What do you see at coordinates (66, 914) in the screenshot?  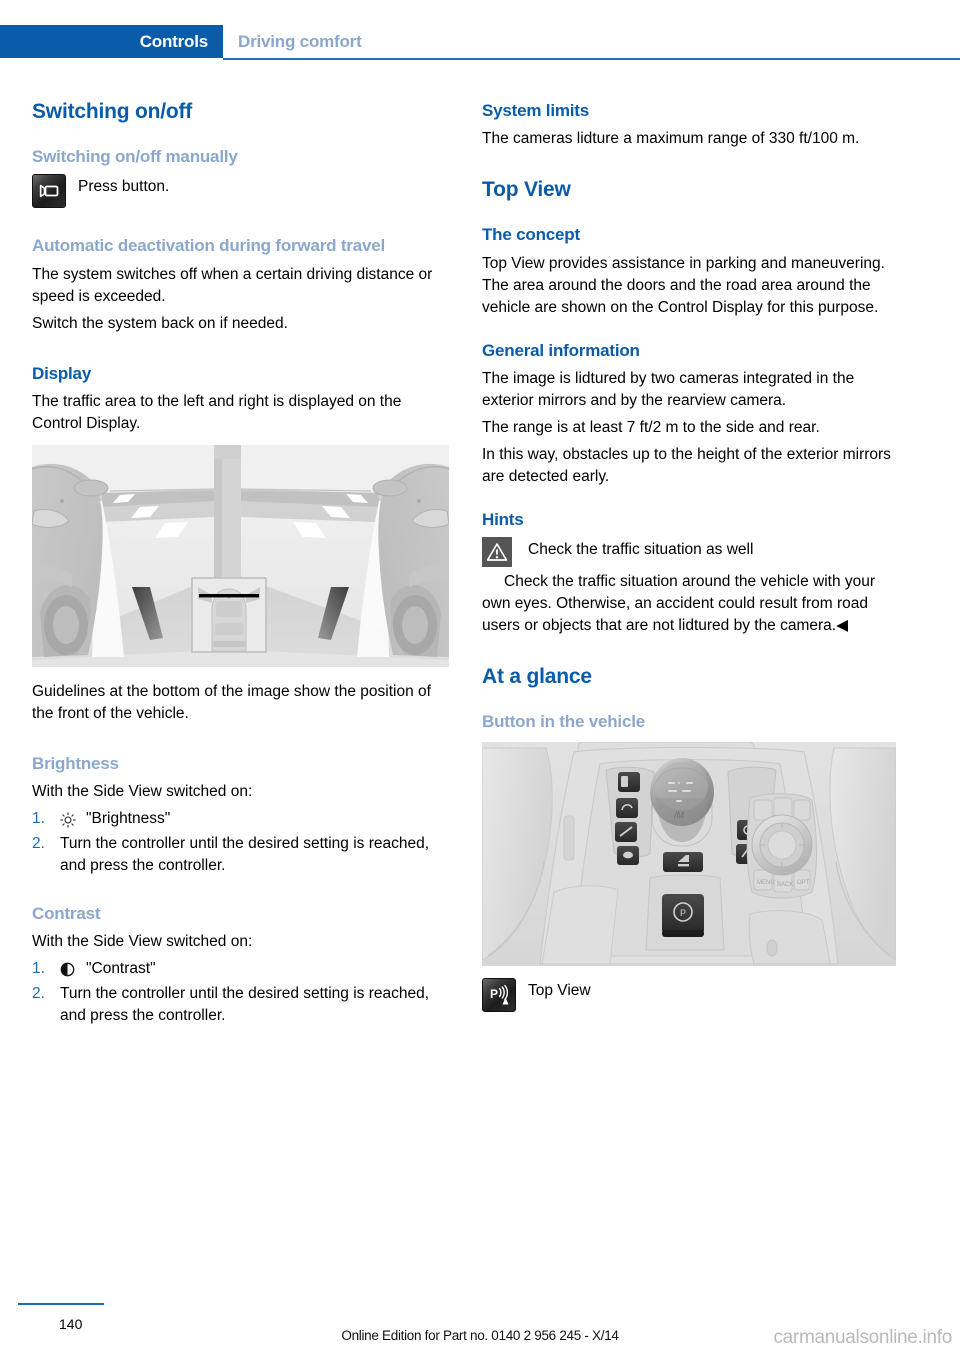 I see `heading-contrast: Contrast` at bounding box center [66, 914].